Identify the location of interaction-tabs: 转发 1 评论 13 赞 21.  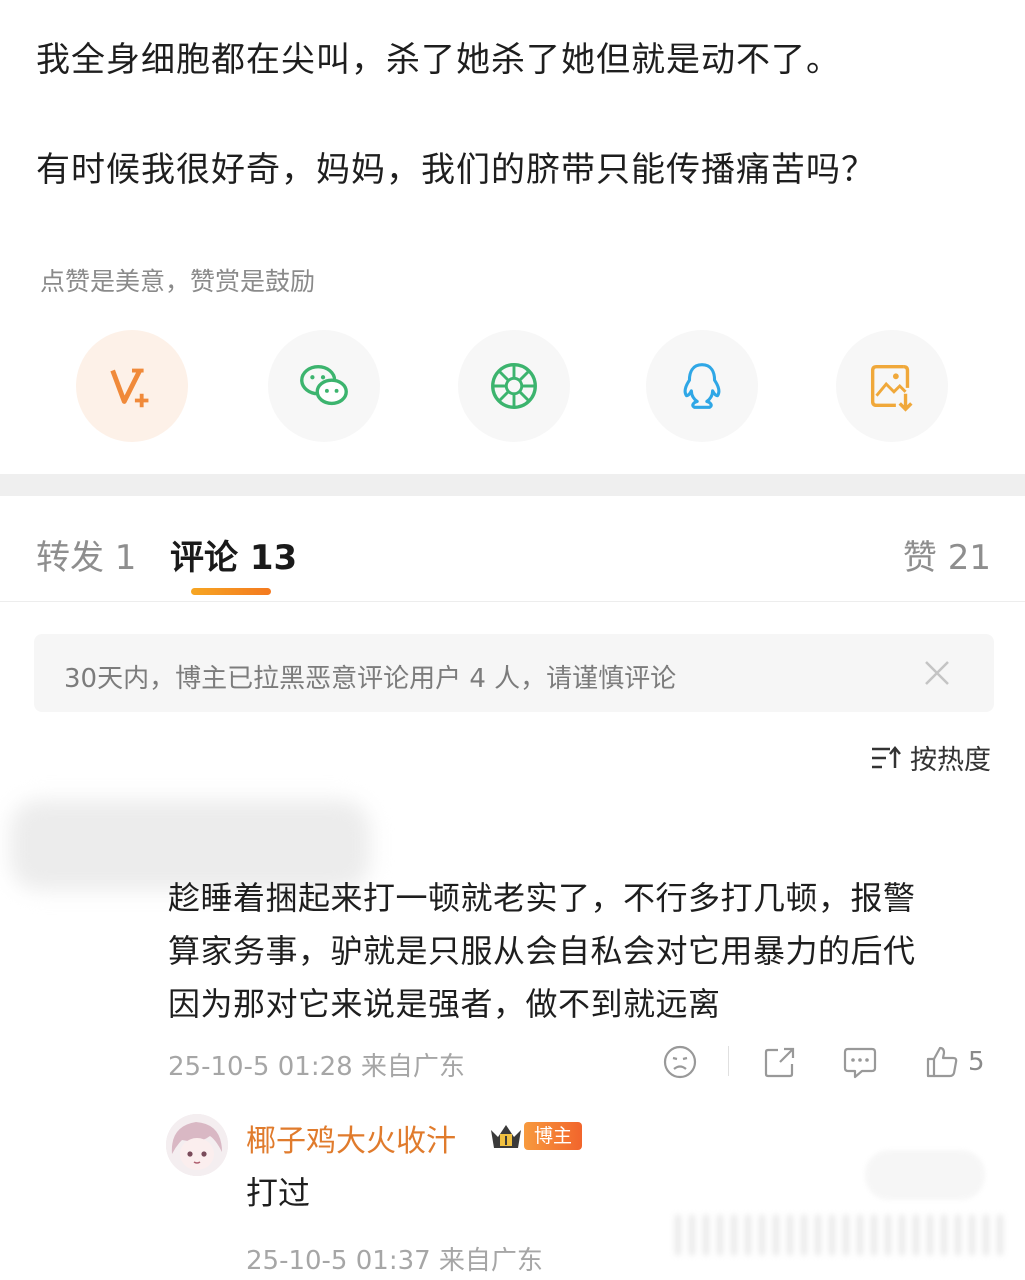
(512, 549).